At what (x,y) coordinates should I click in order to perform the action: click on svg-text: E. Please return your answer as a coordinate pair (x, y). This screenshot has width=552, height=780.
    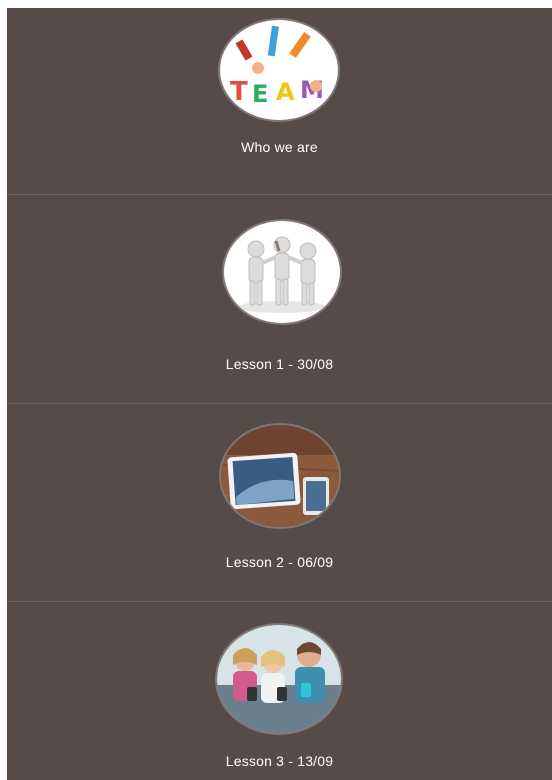
    Looking at the image, I should click on (260, 94).